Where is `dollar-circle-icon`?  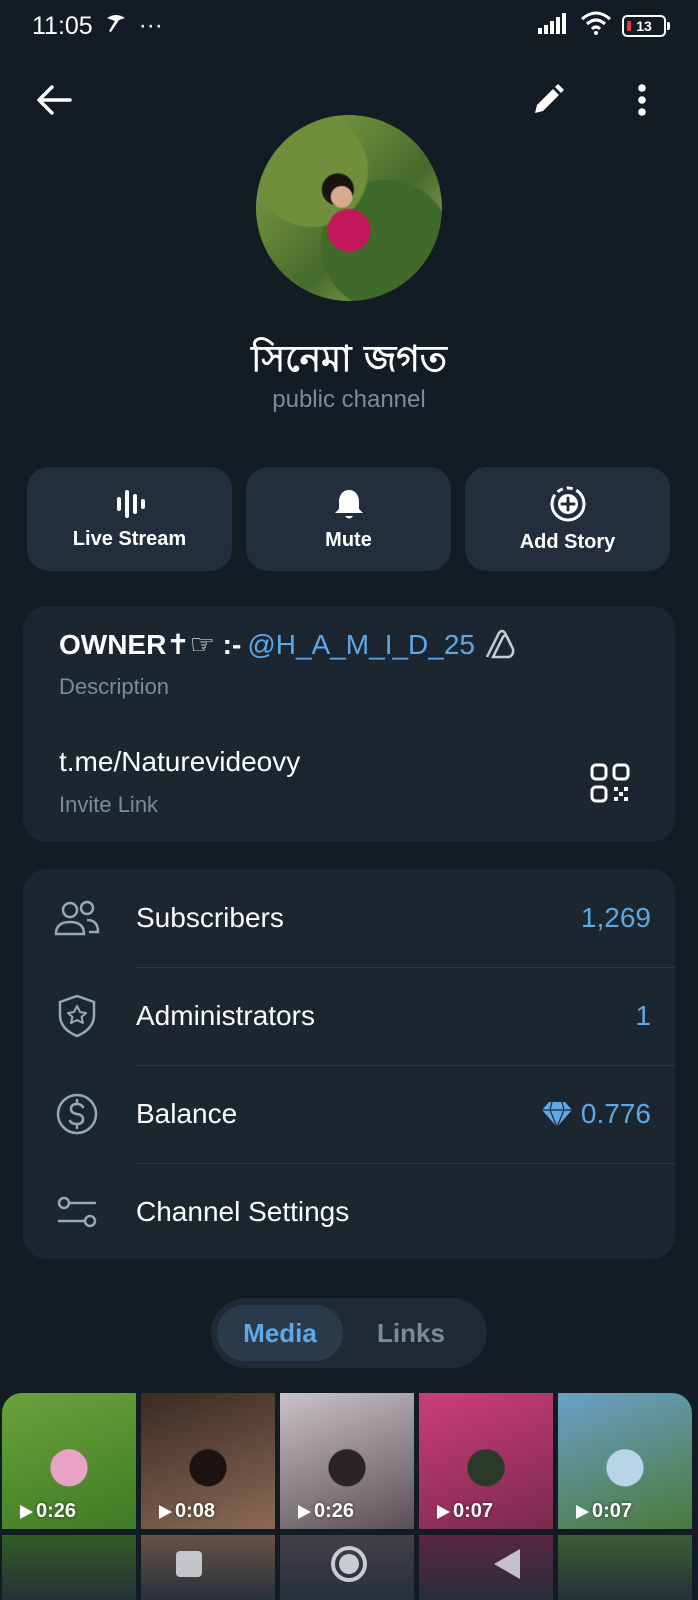 dollar-circle-icon is located at coordinates (77, 1114).